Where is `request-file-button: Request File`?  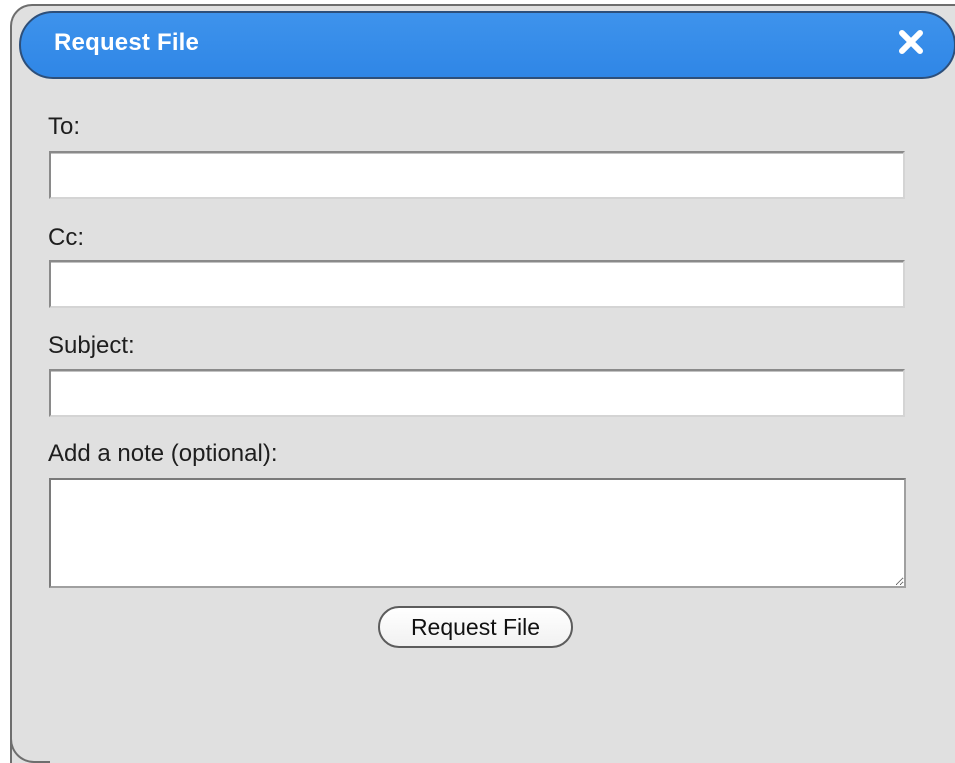
request-file-button: Request File is located at coordinates (475, 627).